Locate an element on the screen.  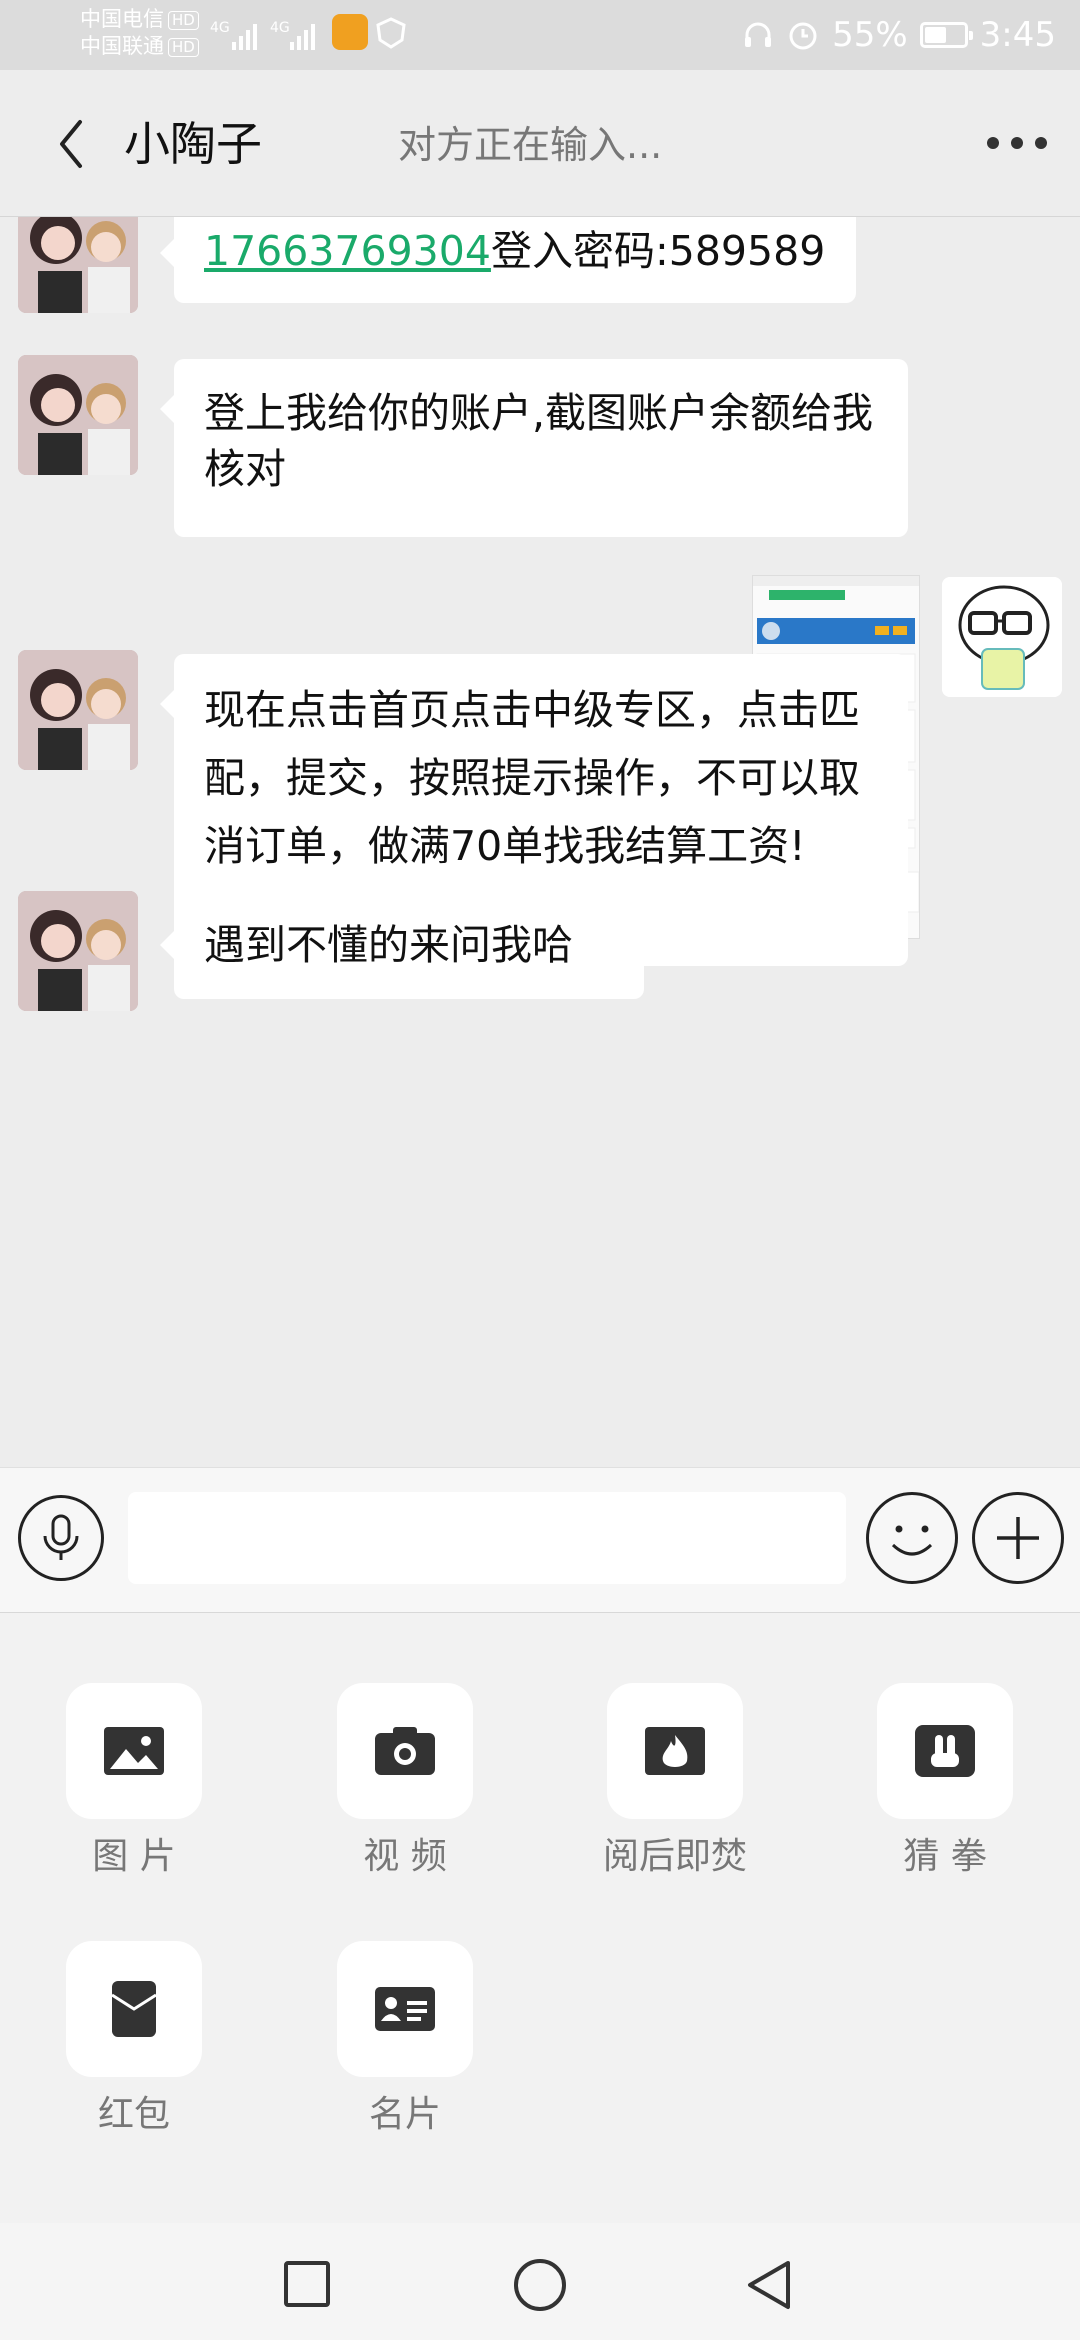
rock-paper-scissors-button is located at coordinates (945, 1751).